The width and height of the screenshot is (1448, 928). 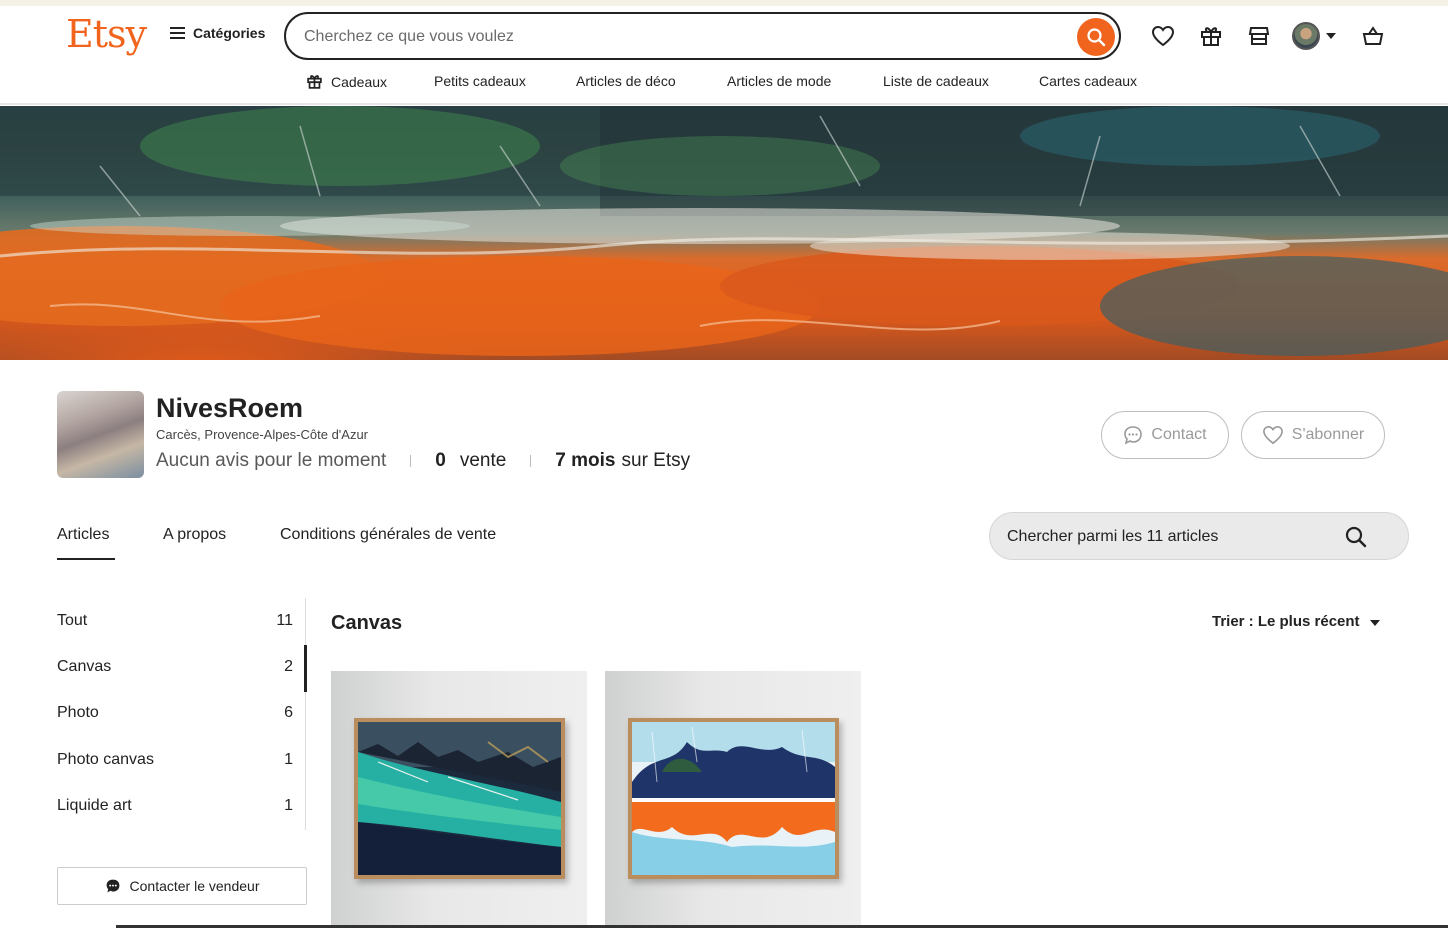 I want to click on shop-location: Carcès, Provence-Alpes-Côte d'Azur, so click(x=262, y=434).